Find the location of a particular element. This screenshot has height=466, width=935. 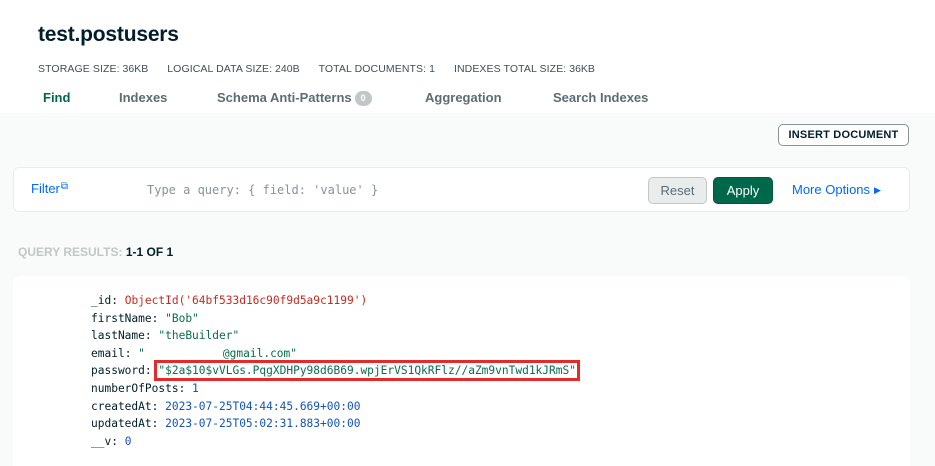

field-value: "Bob" is located at coordinates (182, 318).